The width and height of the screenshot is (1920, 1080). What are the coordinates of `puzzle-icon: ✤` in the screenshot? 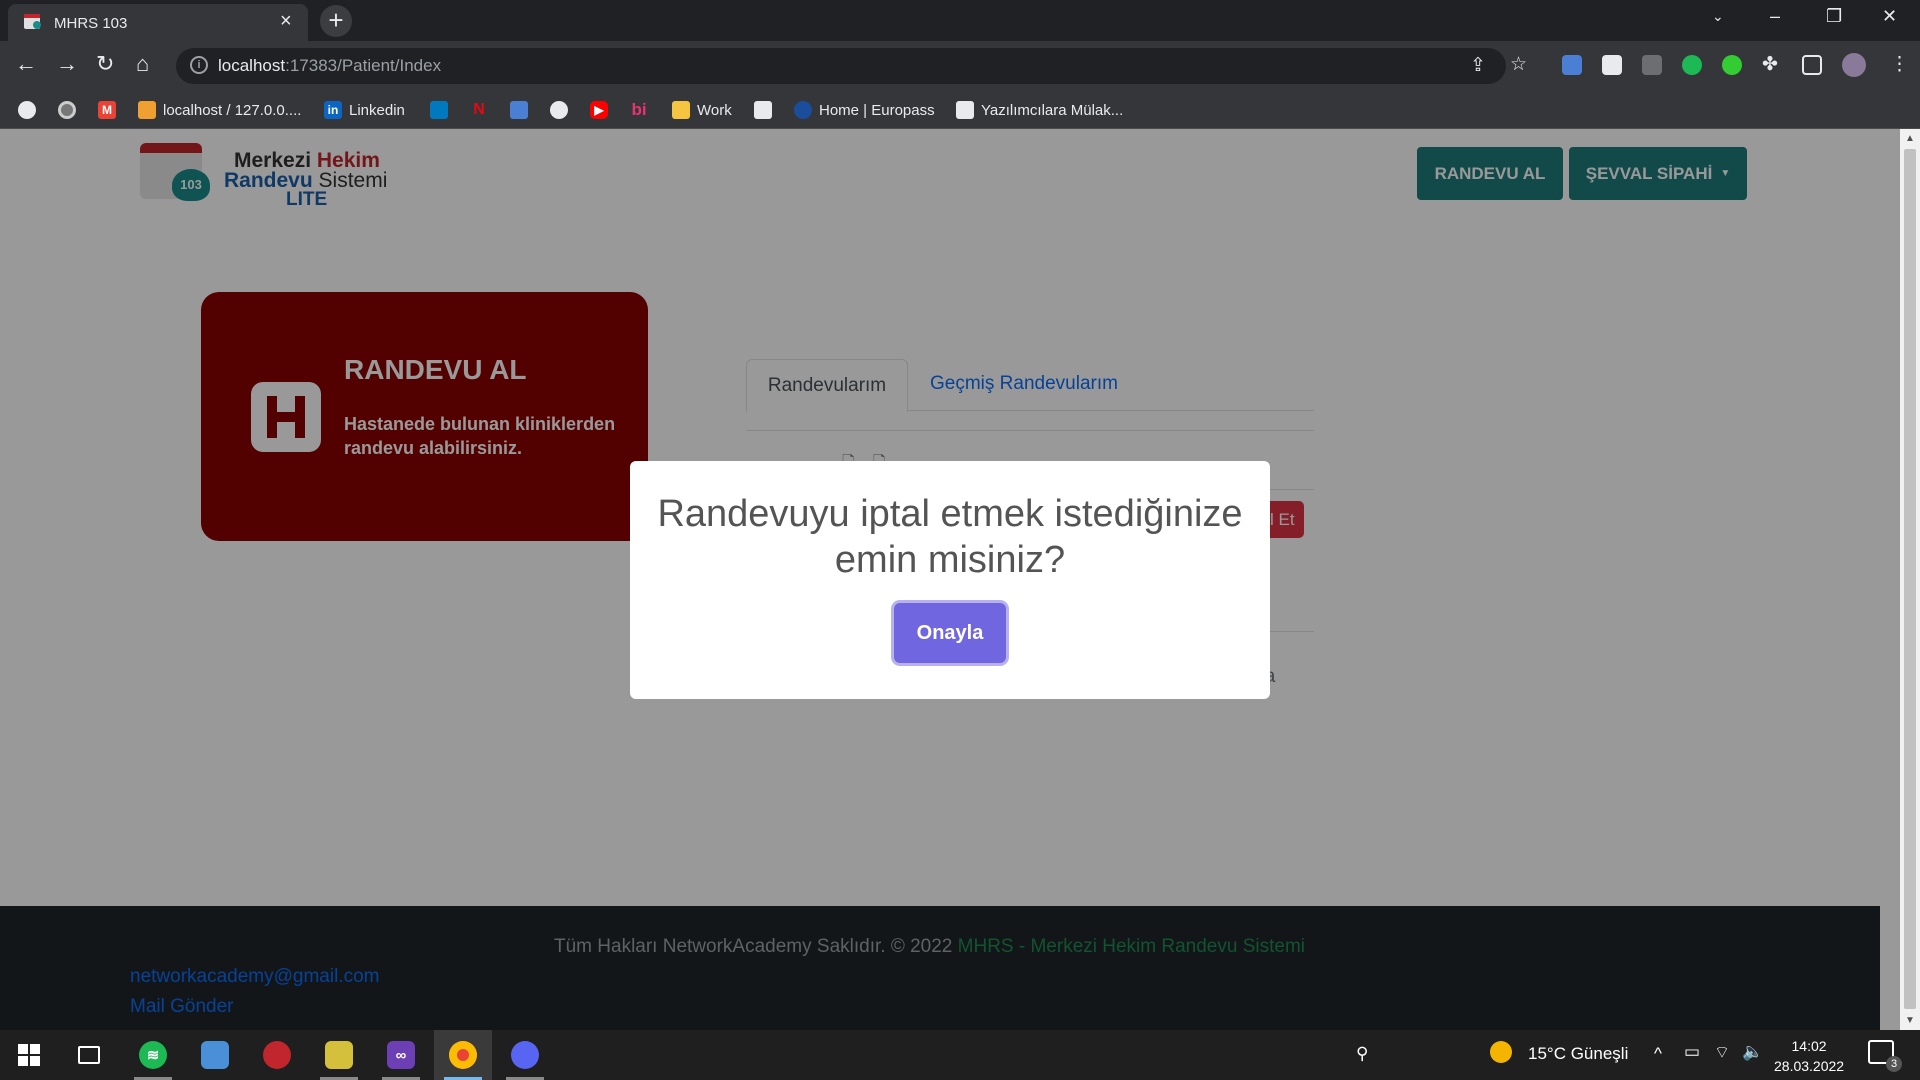 It's located at (1770, 64).